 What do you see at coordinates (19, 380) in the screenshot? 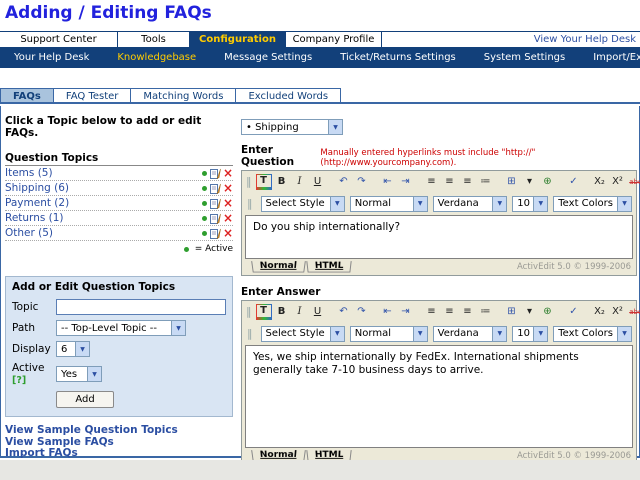
I see `active-help-mark: [?]` at bounding box center [19, 380].